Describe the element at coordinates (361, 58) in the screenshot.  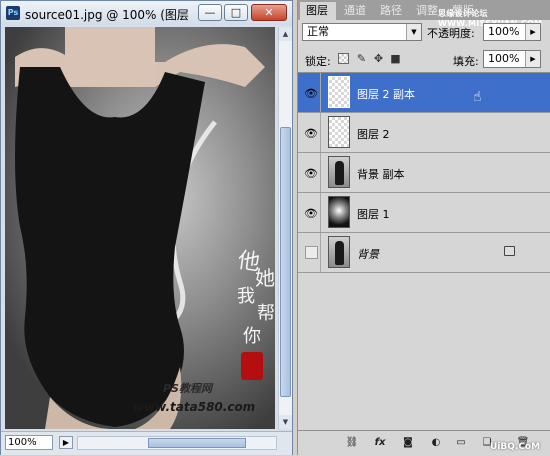
I see `lock-pixels-icon: ✎` at that location.